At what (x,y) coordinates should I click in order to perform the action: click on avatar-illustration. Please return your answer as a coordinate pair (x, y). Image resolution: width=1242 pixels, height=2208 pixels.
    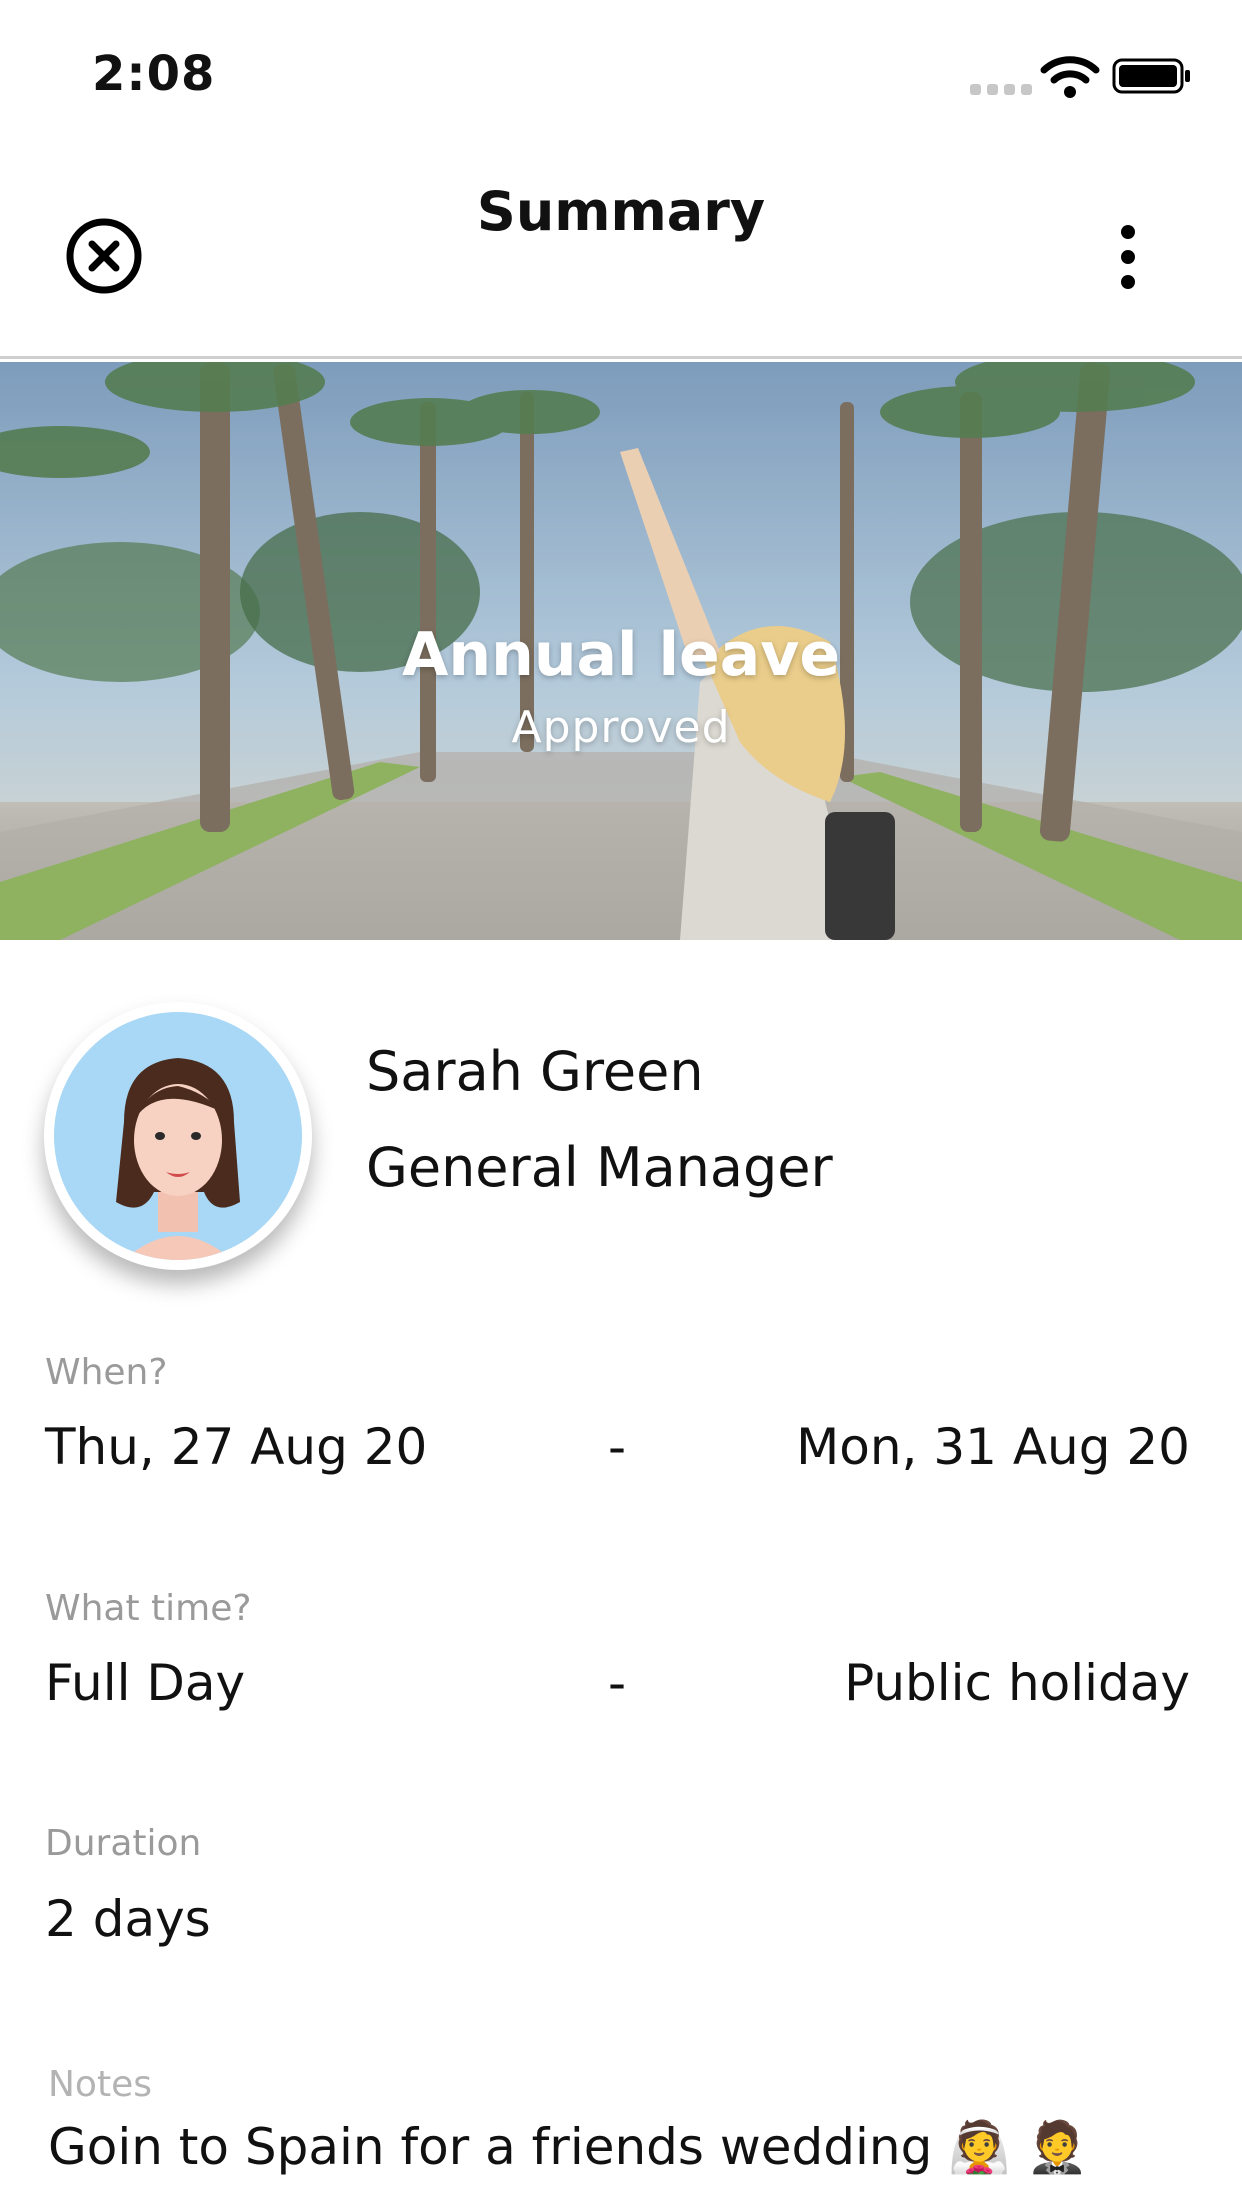
    Looking at the image, I should click on (178, 1159).